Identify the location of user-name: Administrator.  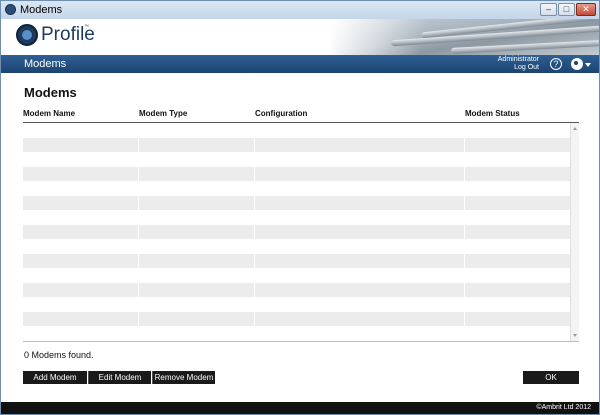
(518, 59).